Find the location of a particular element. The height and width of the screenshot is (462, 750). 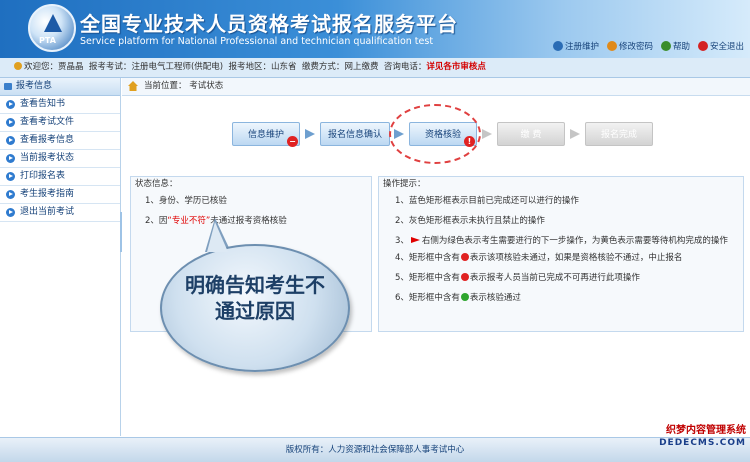

logout-link: 安全退出 is located at coordinates (720, 46).